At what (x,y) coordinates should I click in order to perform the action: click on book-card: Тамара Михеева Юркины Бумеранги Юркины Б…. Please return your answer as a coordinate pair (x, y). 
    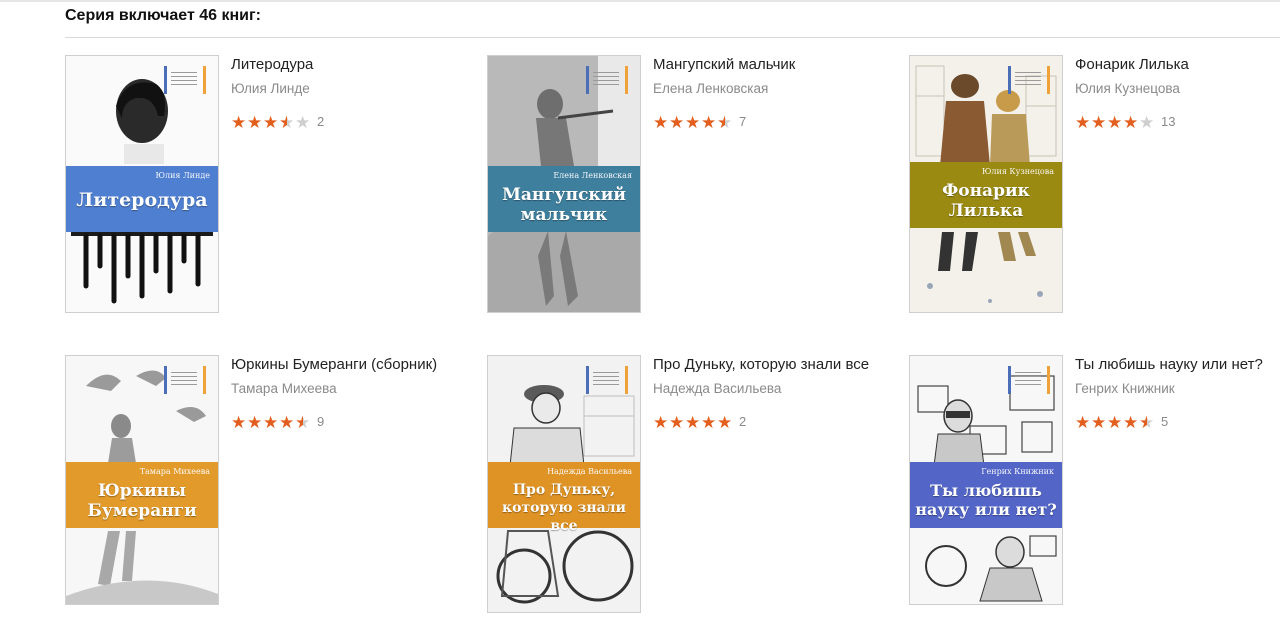
    Looking at the image, I should click on (265, 485).